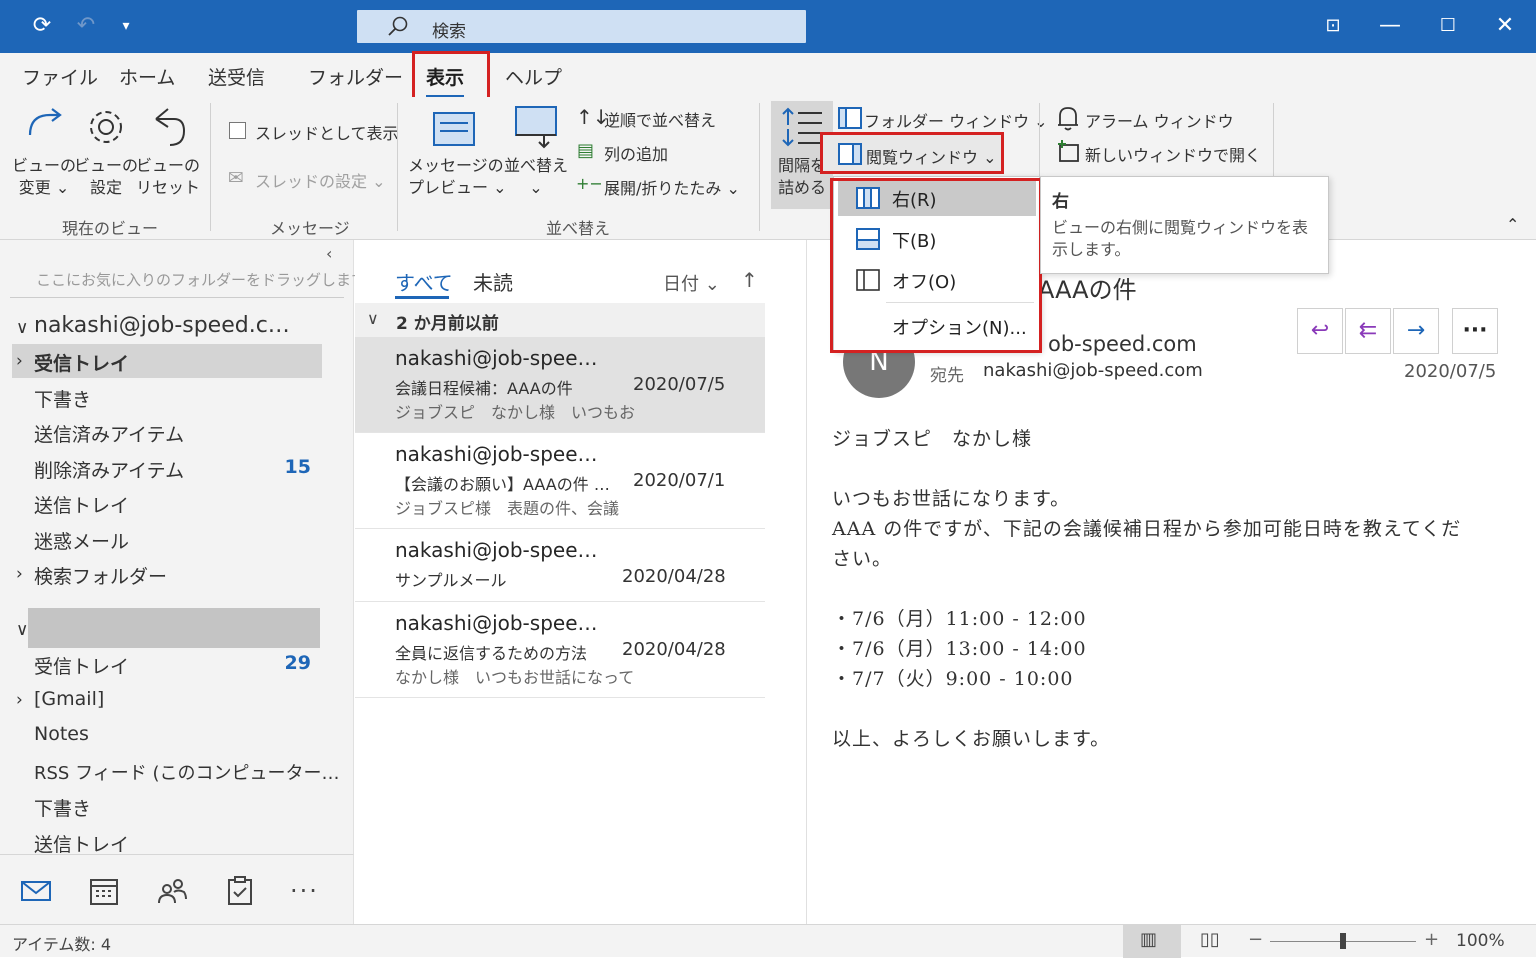 This screenshot has height=958, width=1536. I want to click on message-subject: 会議日程候補：AAAの件, so click(484, 388).